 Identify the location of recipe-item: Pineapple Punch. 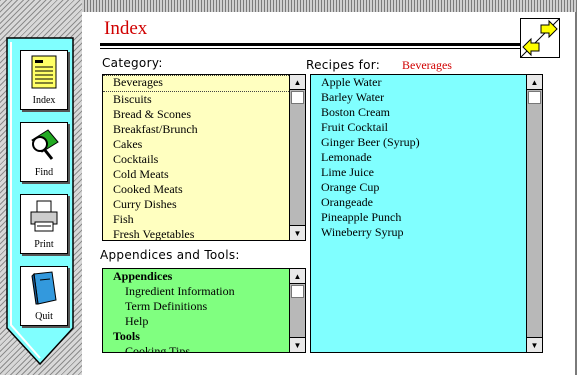
(418, 217).